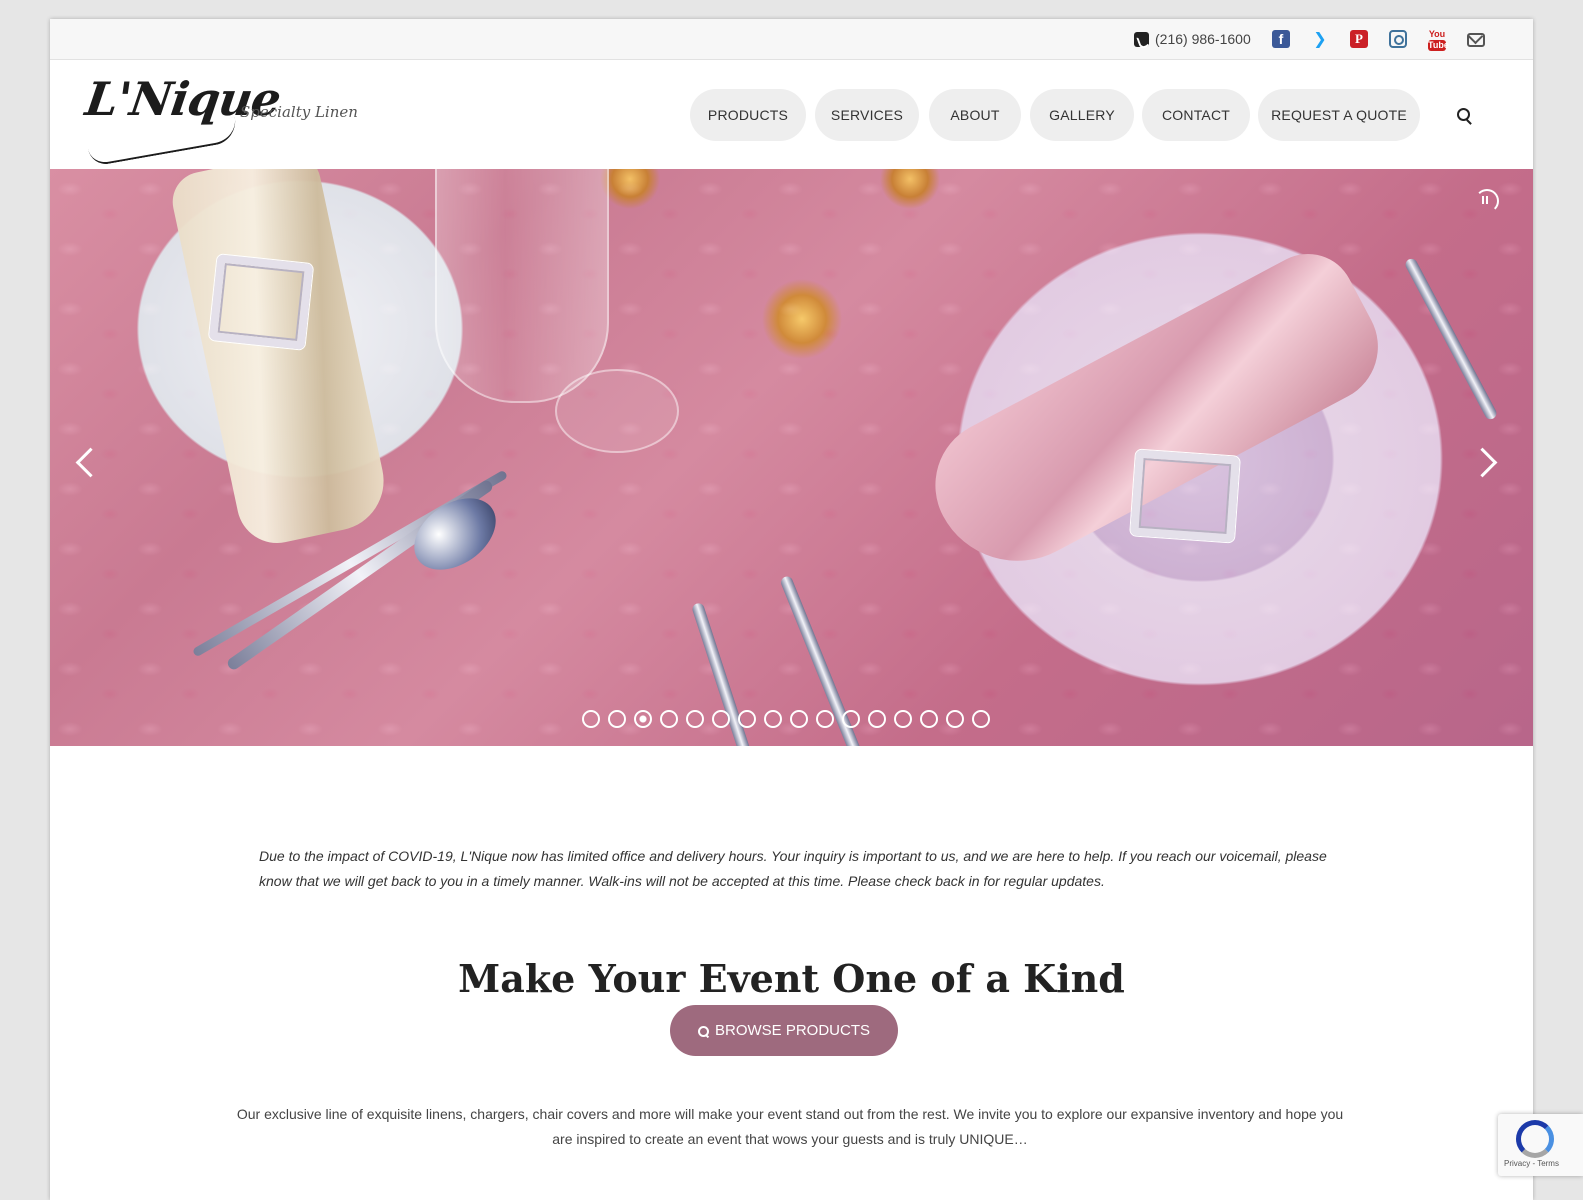  I want to click on browse-products-label: BROWSE PRODUCTS, so click(792, 1030).